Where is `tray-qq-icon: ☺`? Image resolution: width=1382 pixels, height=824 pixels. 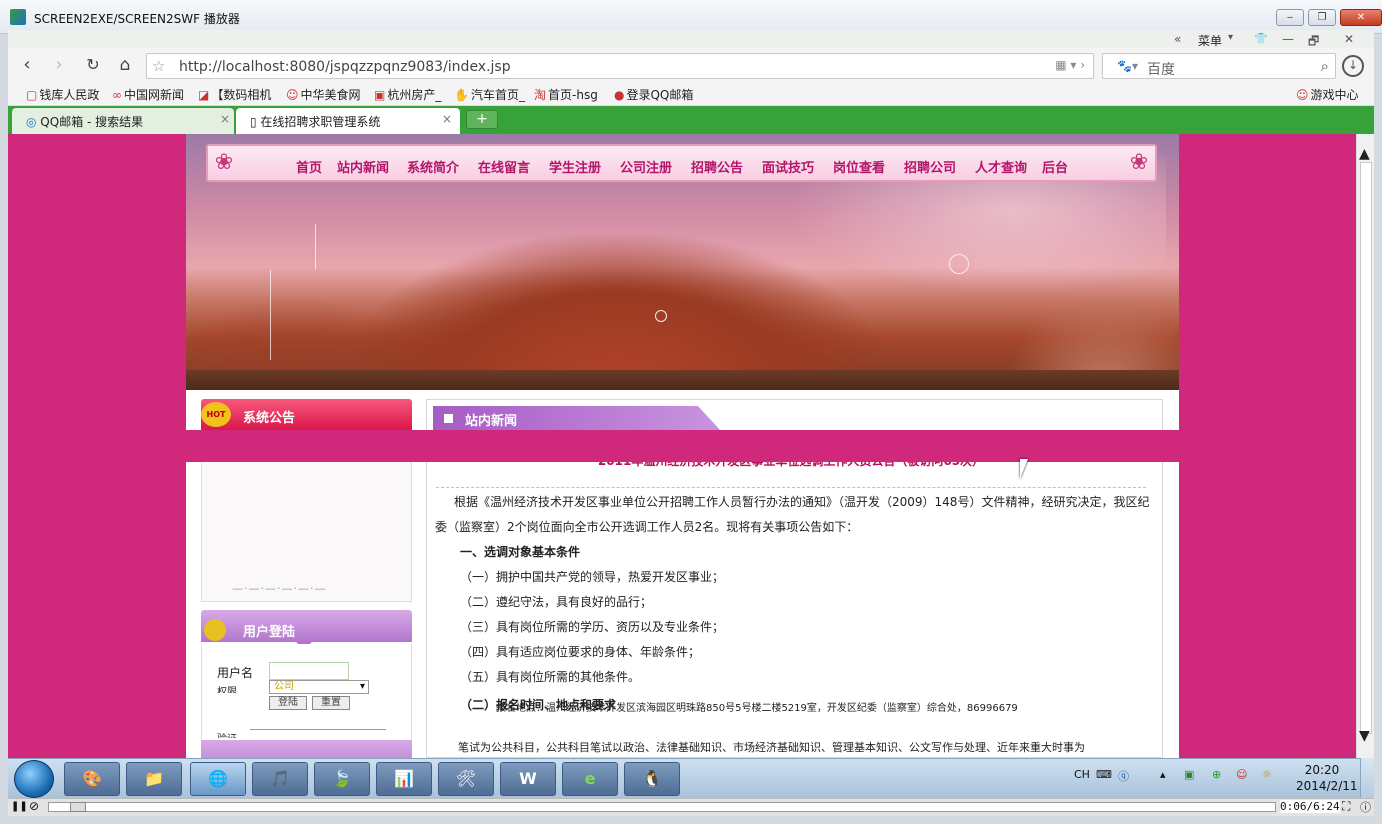 tray-qq-icon: ☺ is located at coordinates (1241, 774).